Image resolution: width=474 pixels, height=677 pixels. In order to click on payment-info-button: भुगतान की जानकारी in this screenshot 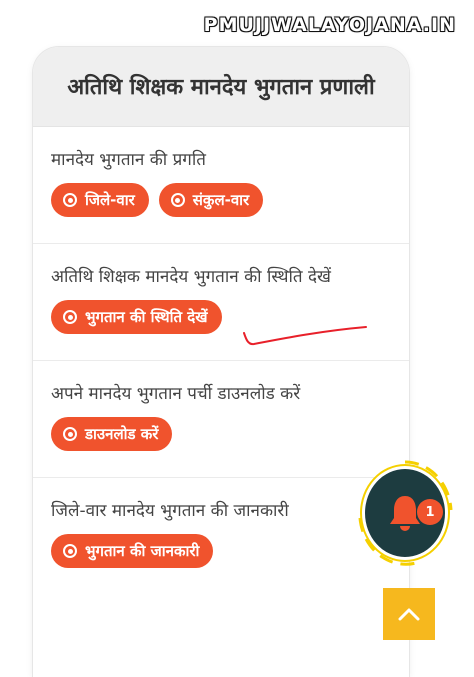, I will do `click(132, 551)`.